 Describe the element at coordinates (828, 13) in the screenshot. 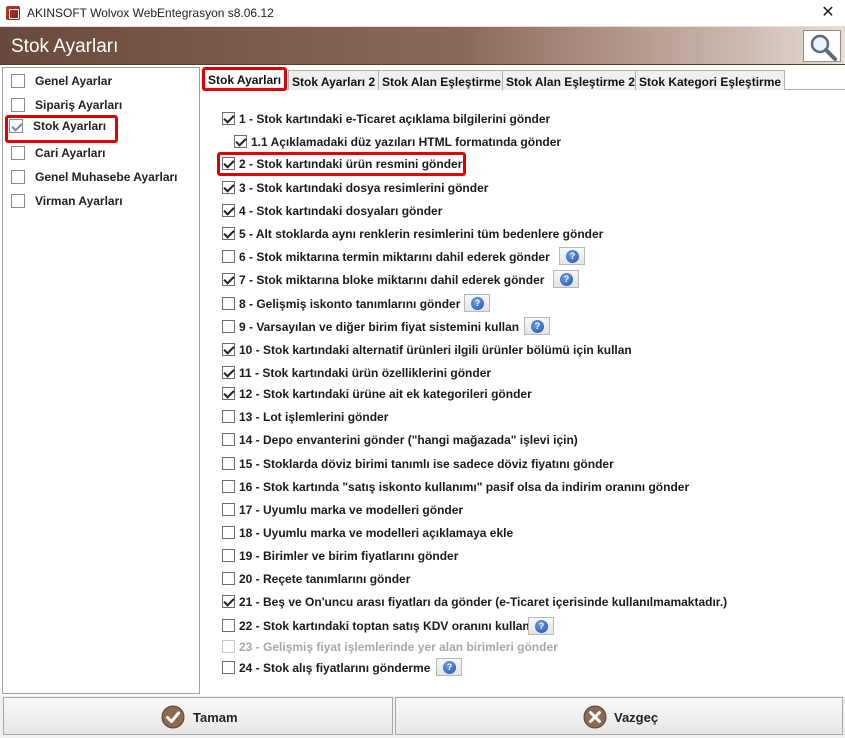

I see `close-icon: ✕` at that location.